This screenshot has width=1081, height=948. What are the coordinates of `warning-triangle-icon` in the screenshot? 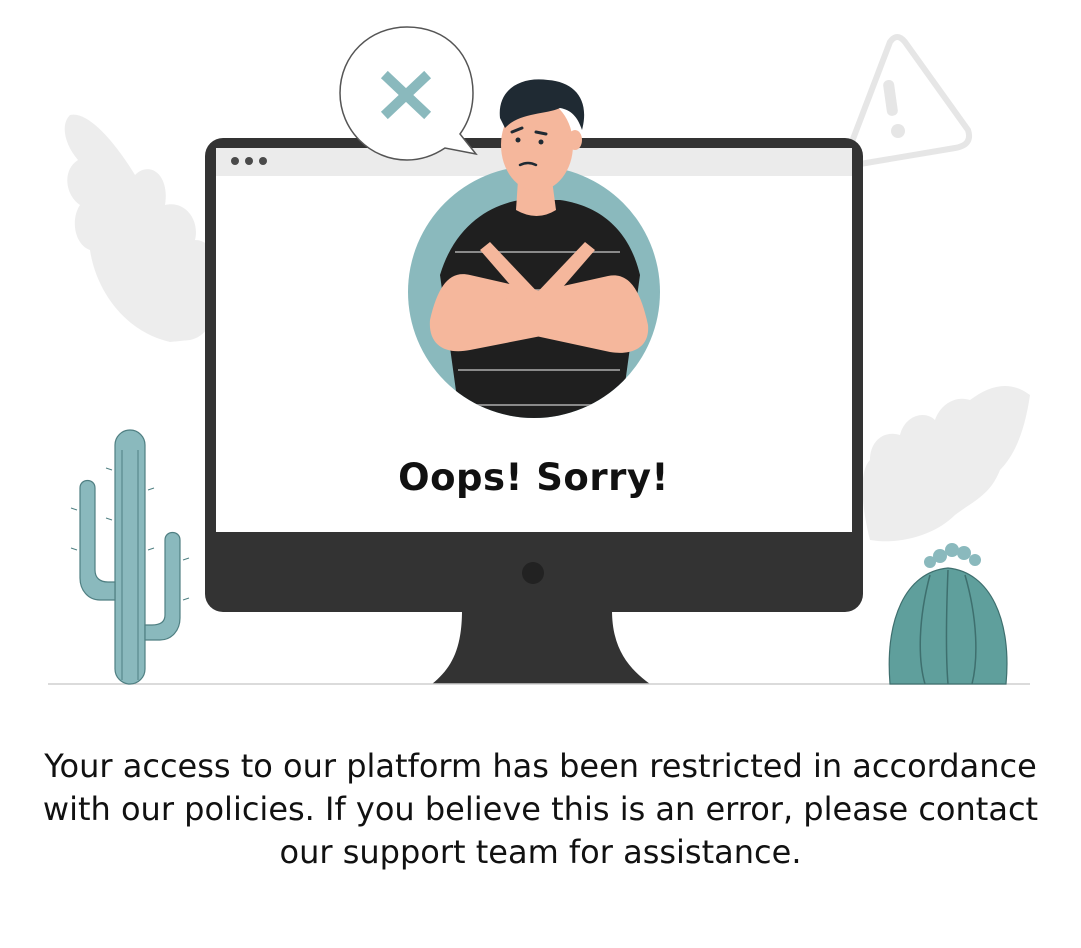 It's located at (907, 101).